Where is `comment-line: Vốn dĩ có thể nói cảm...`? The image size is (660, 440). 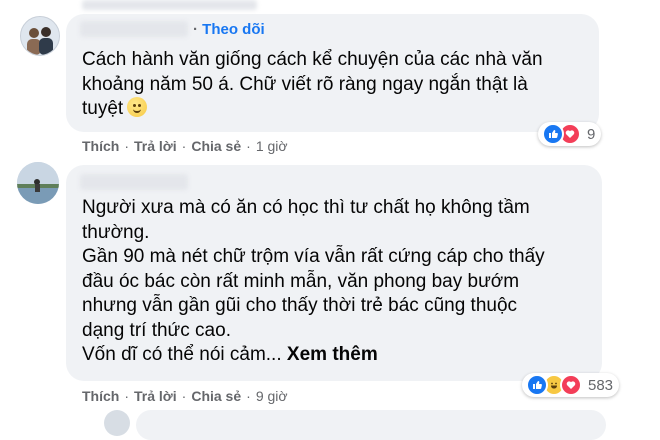
comment-line: Vốn dĩ có thể nói cảm... is located at coordinates (182, 354).